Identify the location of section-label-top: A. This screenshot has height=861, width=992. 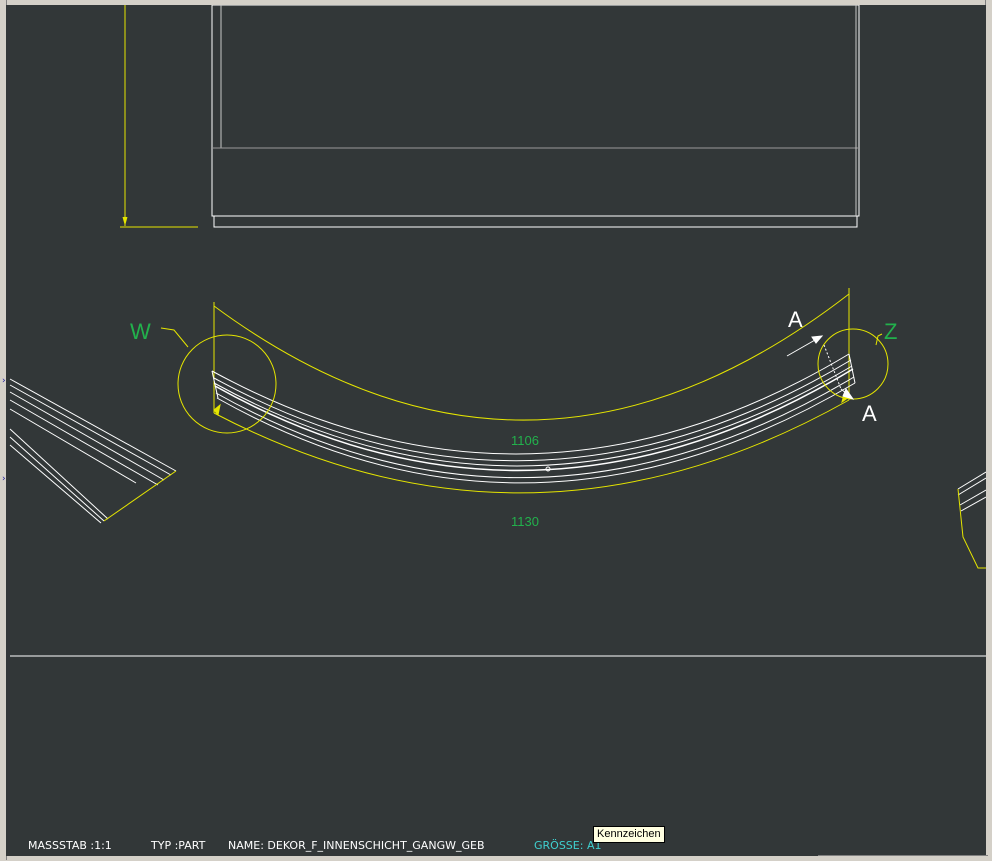
(795, 319).